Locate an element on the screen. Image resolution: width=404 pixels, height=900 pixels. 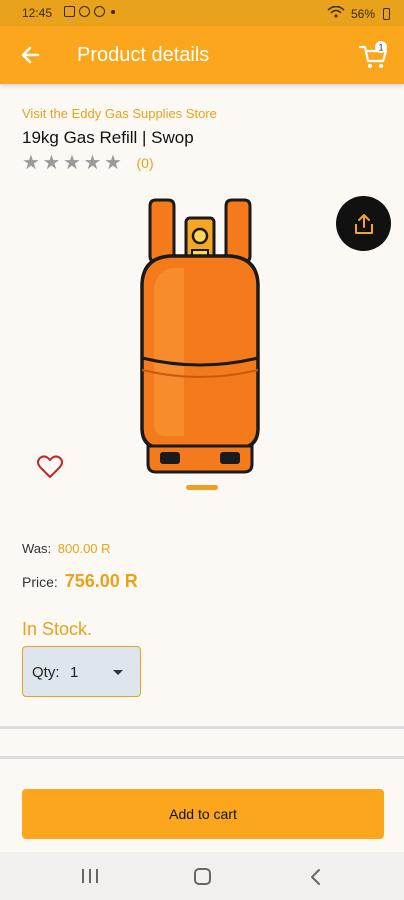
wifi-icon is located at coordinates (336, 13).